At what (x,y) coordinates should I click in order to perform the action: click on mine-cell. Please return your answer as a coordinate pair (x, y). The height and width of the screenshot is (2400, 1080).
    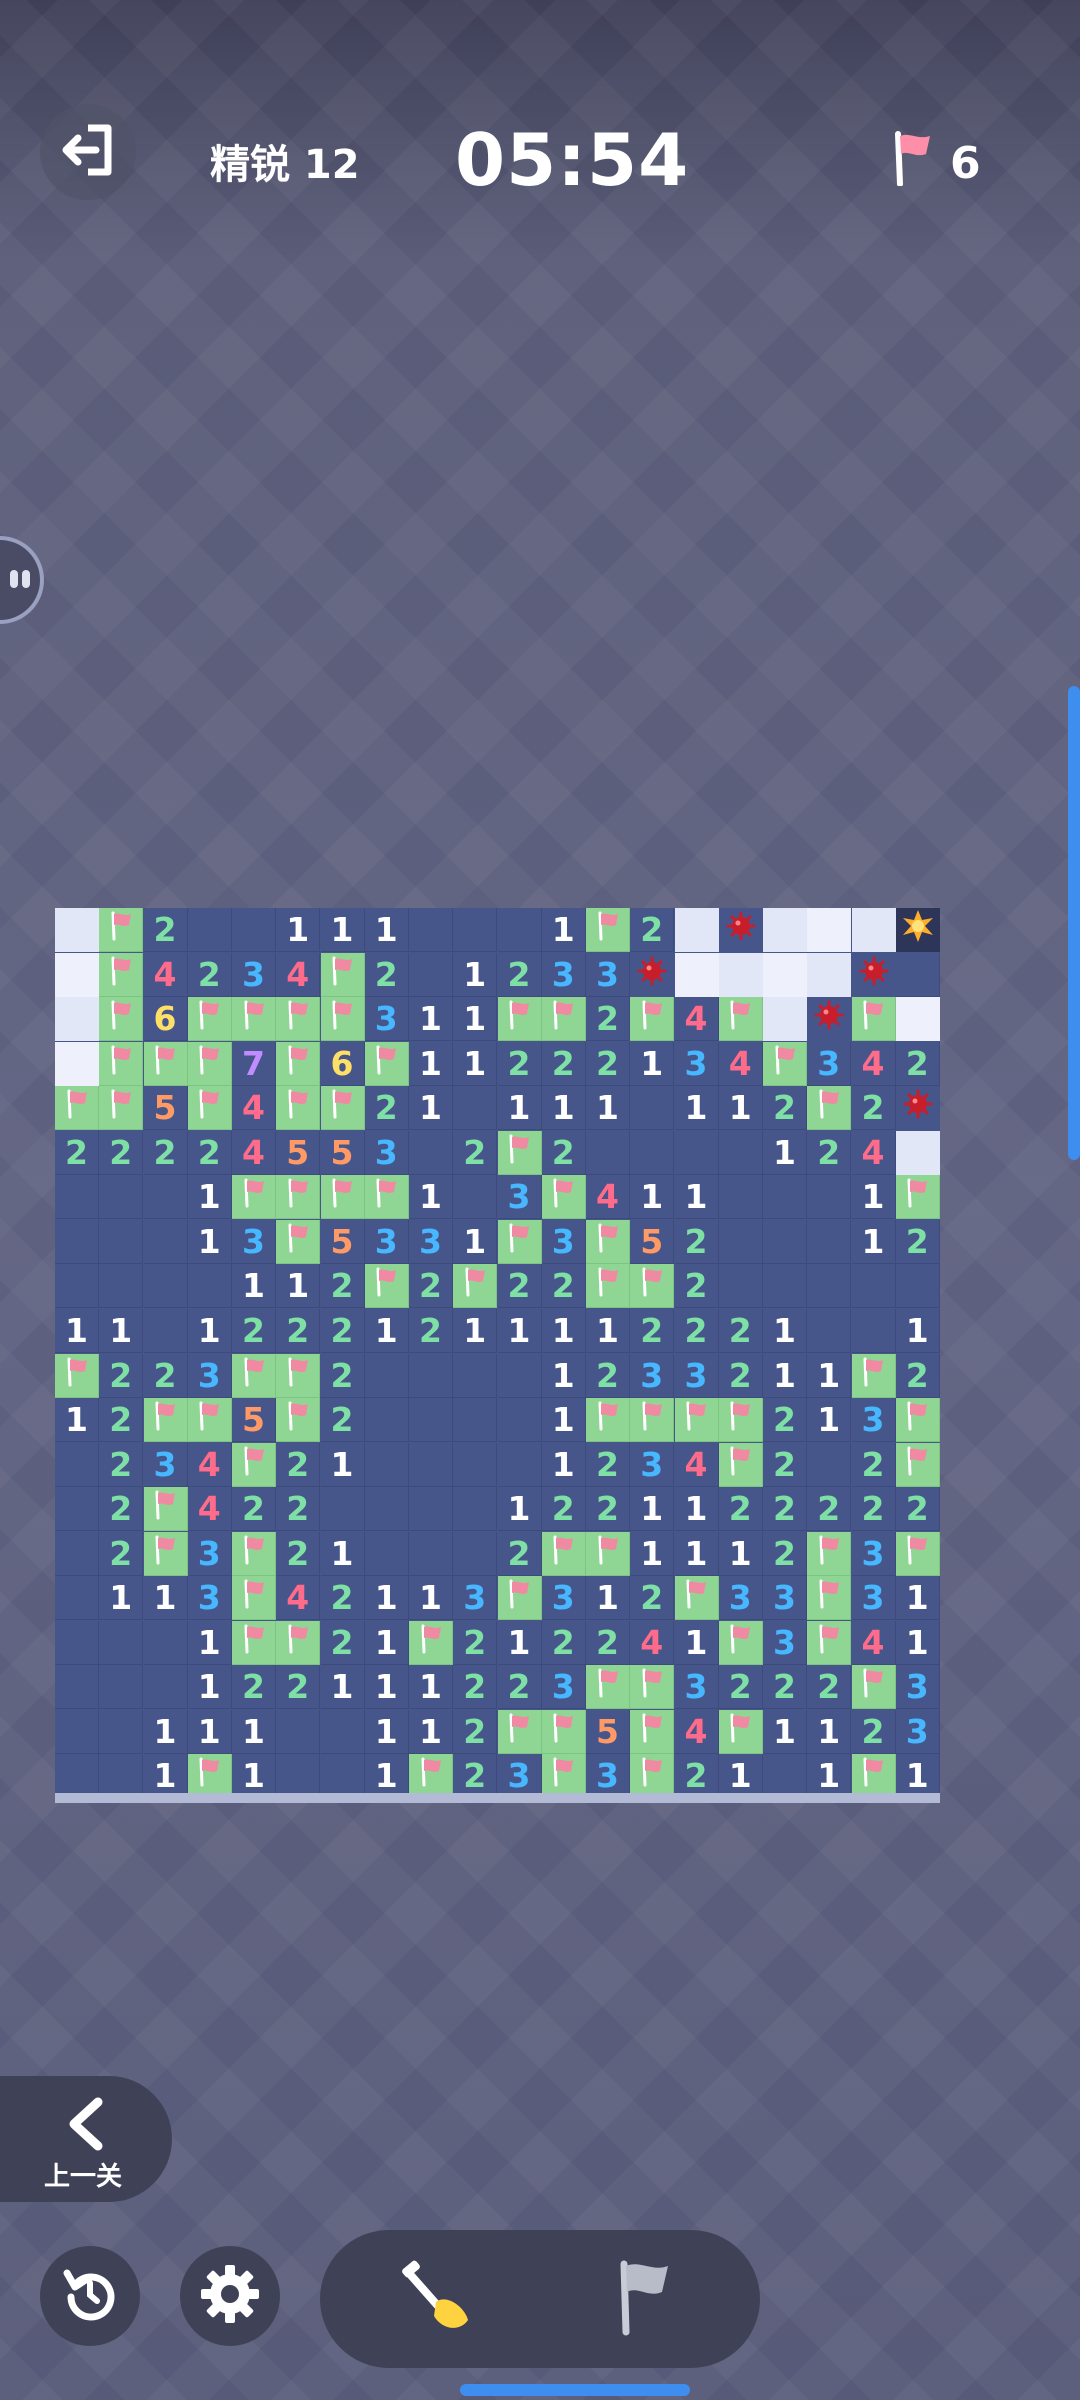
    Looking at the image, I should click on (873, 974).